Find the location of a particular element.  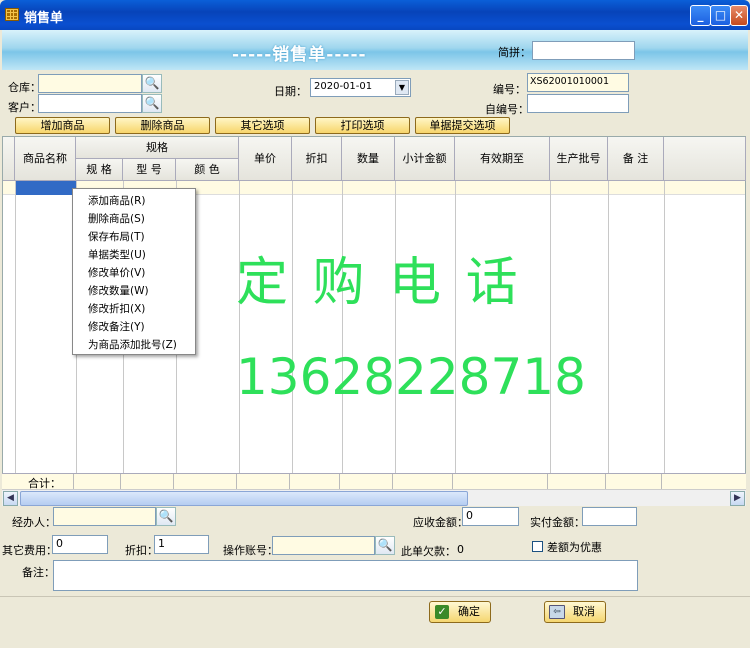

account-label: 操作账号： is located at coordinates (250, 550).